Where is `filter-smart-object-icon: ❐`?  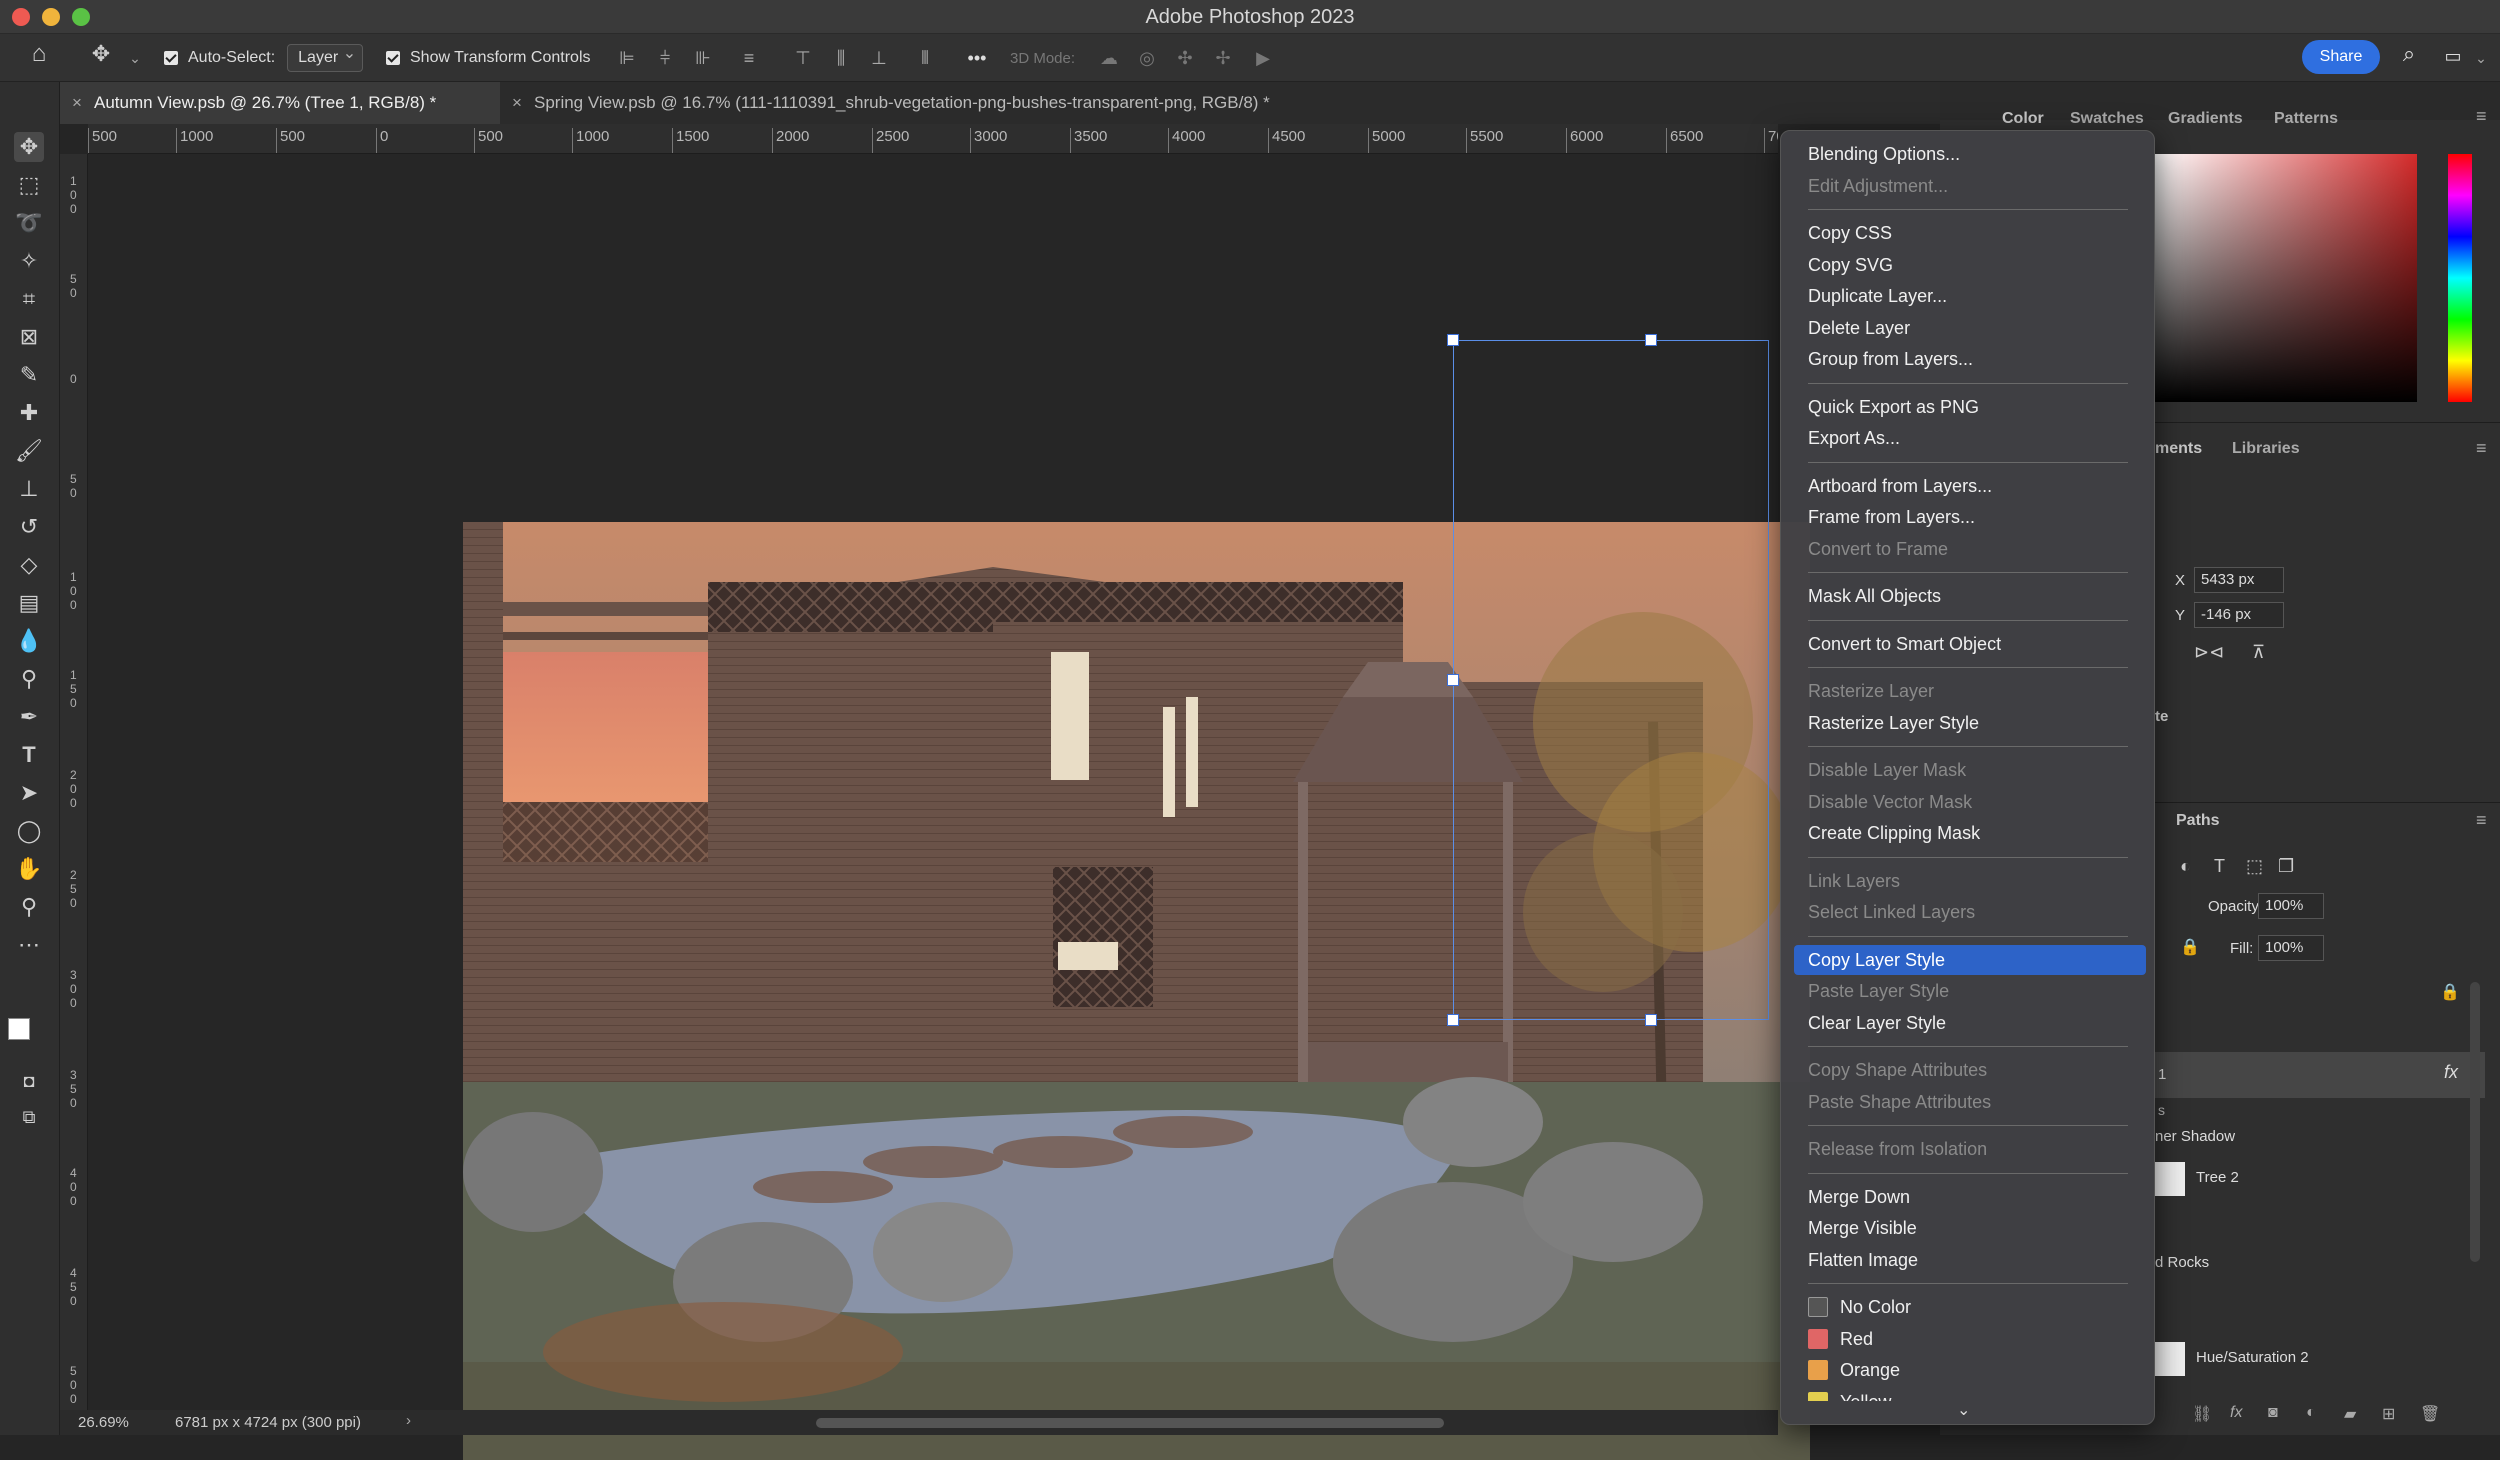 filter-smart-object-icon: ❐ is located at coordinates (2286, 866).